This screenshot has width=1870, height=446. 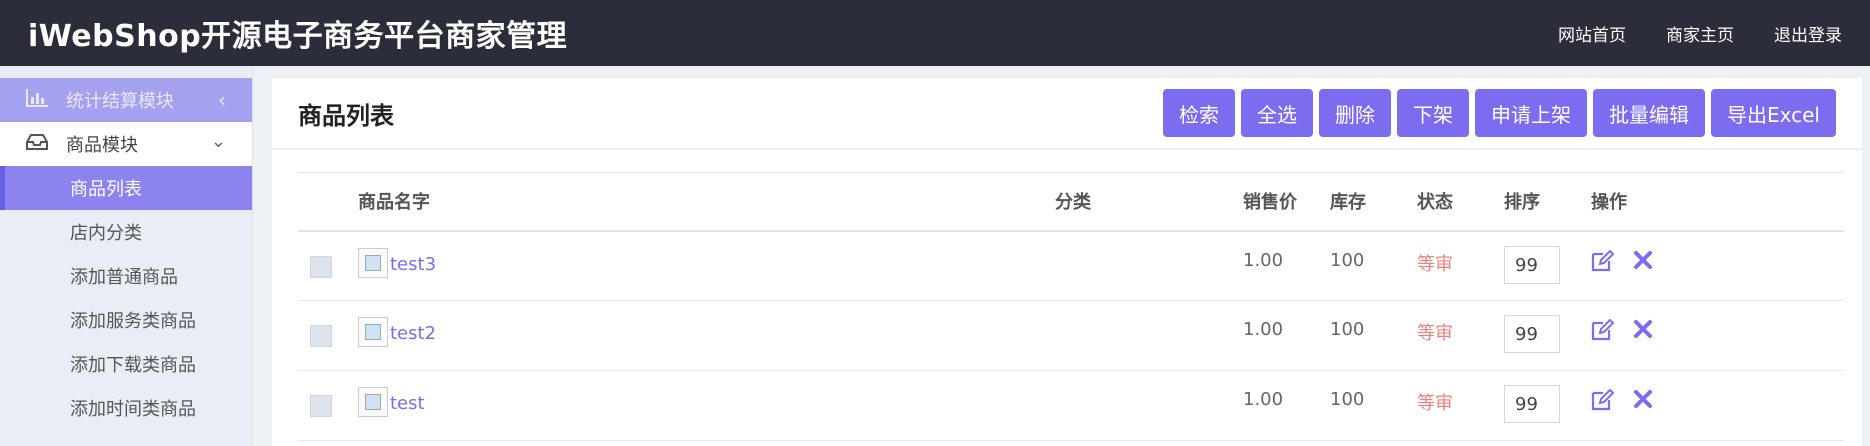 What do you see at coordinates (126, 364) in the screenshot?
I see `sidebar-item-add-download-goods: 添加下载类商品` at bounding box center [126, 364].